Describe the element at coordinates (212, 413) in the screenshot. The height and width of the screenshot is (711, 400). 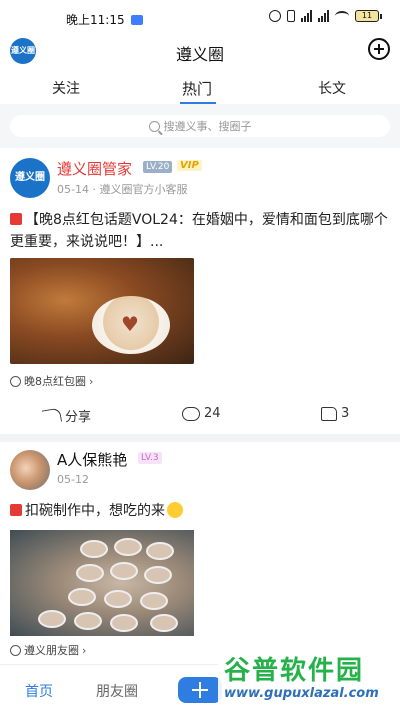
I see `comment-count: 24` at that location.